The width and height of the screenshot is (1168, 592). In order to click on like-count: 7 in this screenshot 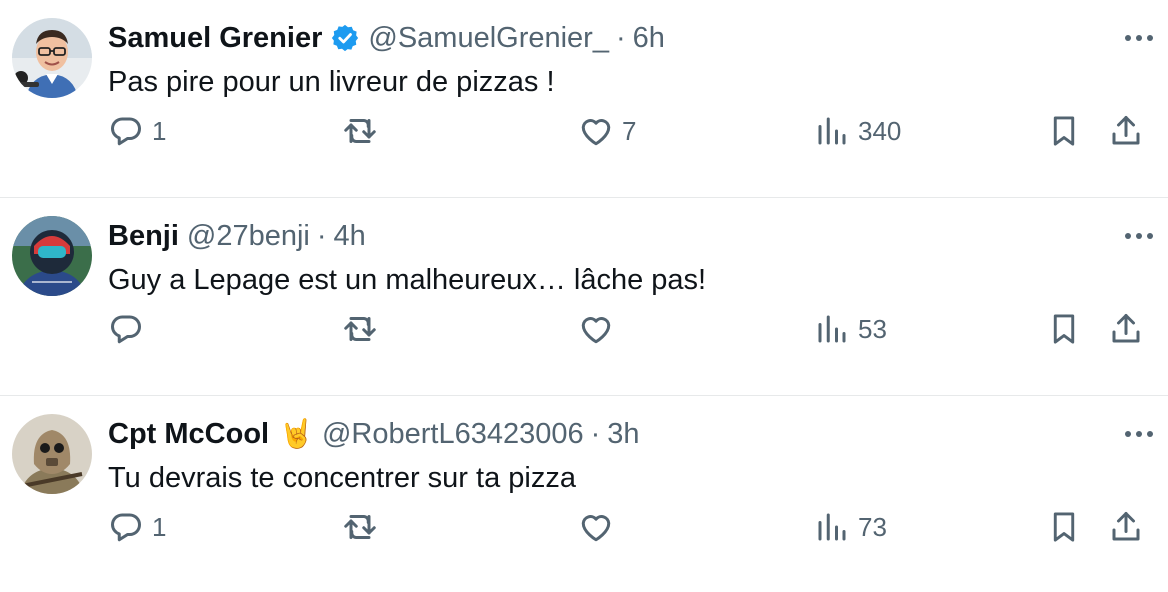, I will do `click(629, 130)`.